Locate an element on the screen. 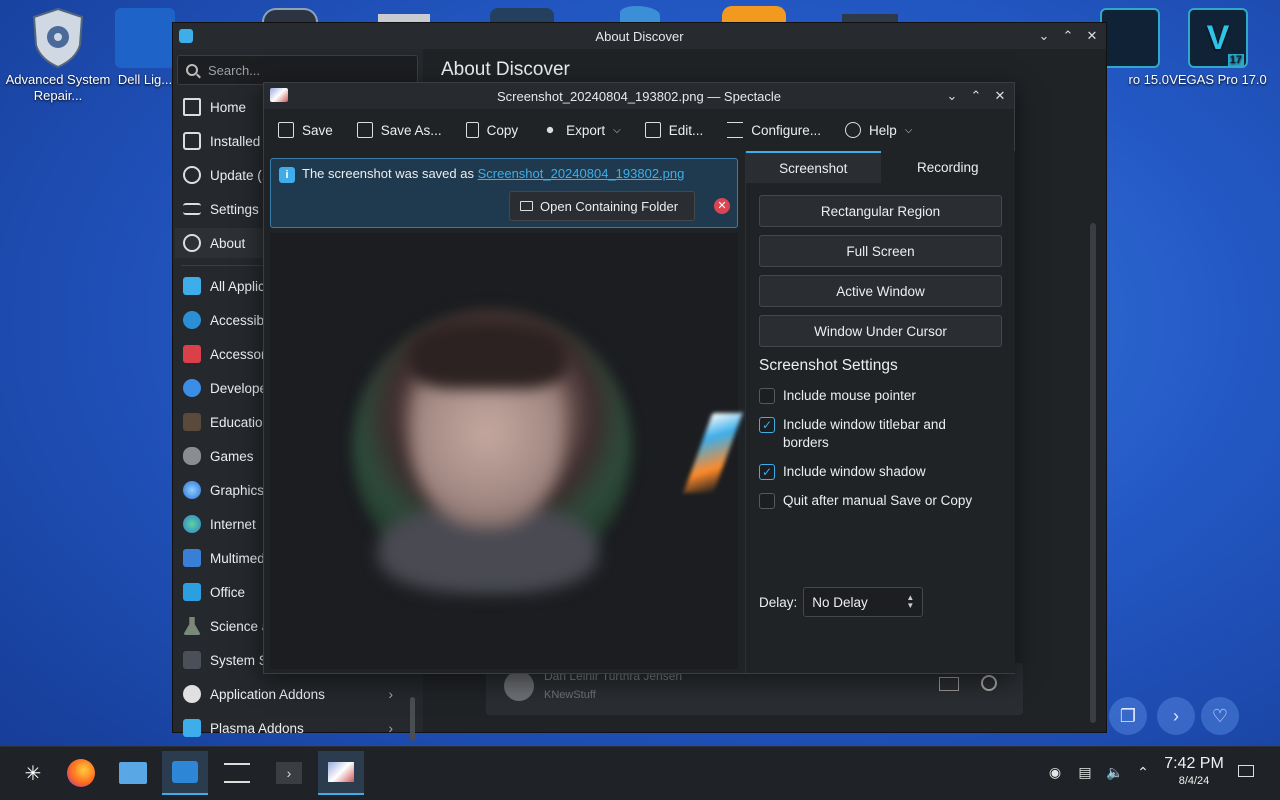  help-label: Help is located at coordinates (883, 130).